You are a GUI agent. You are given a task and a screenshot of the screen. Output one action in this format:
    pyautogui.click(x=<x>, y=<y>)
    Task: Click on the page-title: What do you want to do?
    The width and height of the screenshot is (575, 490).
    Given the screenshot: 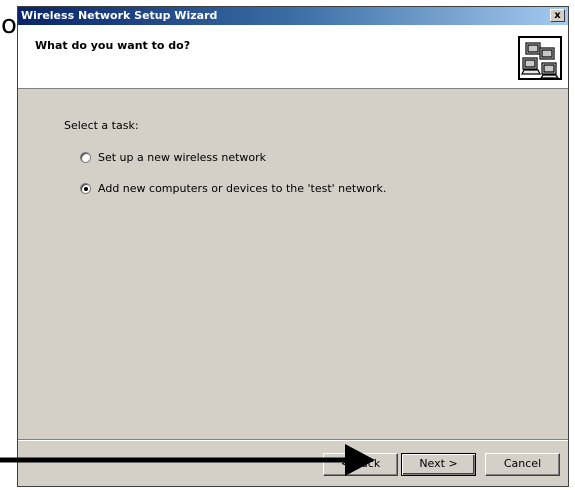 What is the action you would take?
    pyautogui.click(x=113, y=45)
    